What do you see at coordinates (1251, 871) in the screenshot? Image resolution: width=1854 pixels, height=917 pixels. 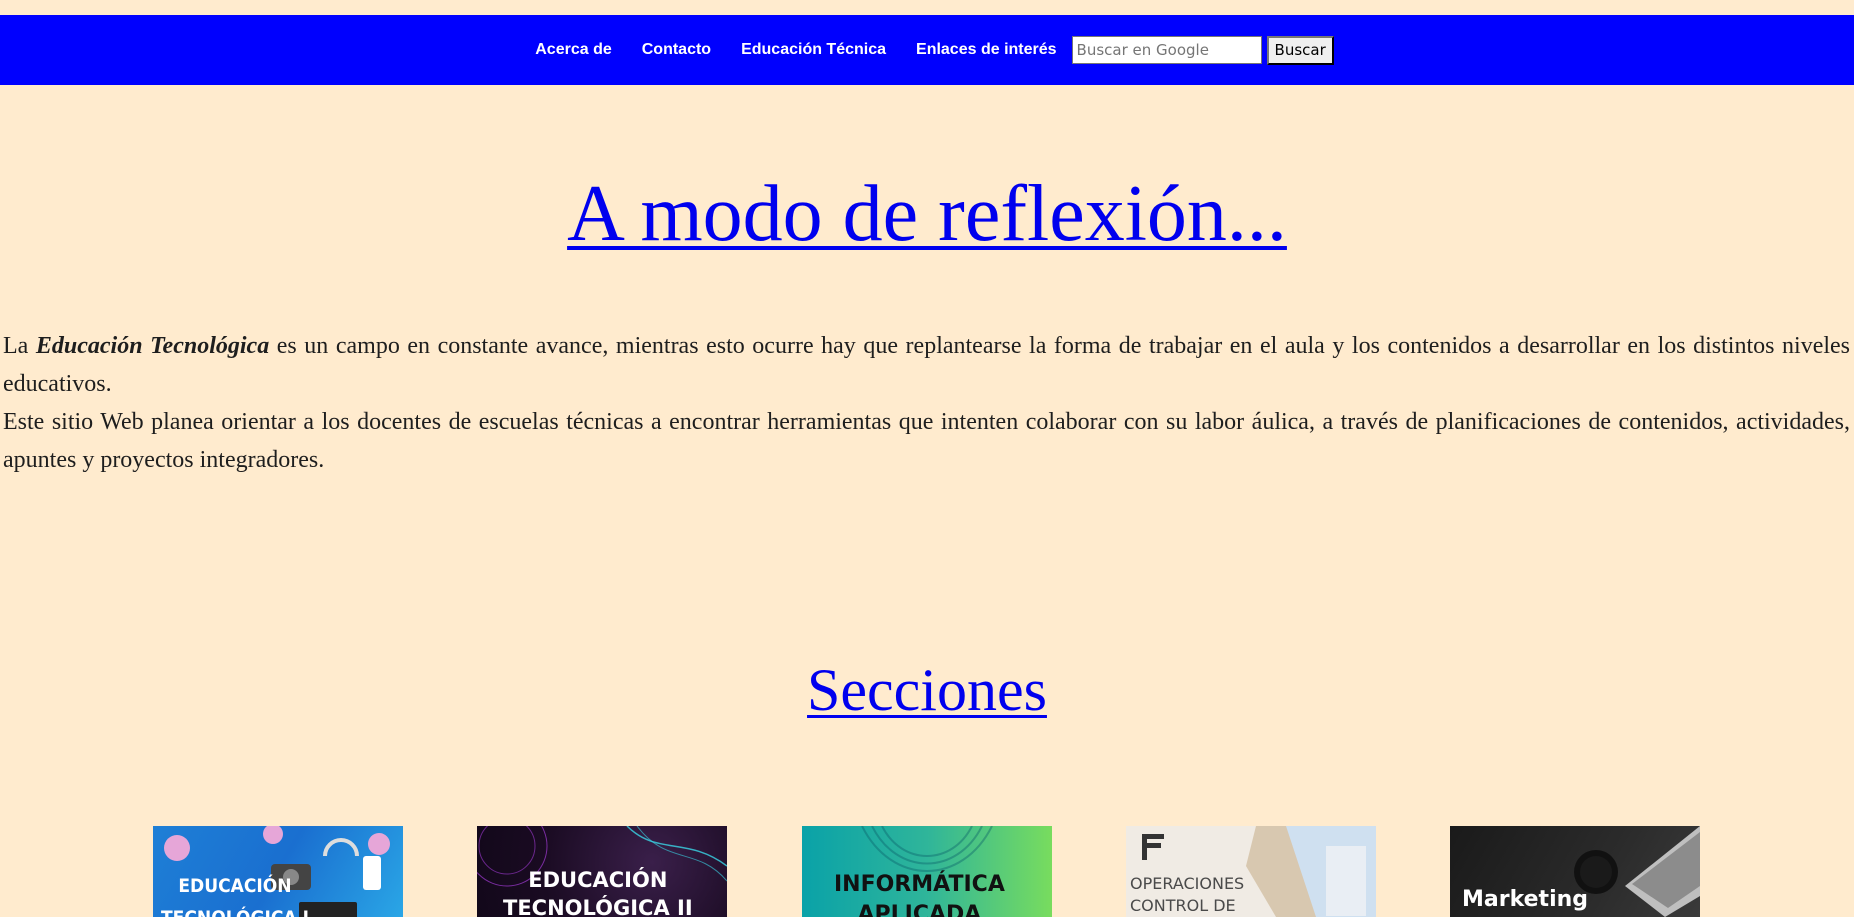 I see `section-card-operaciones-control: OPERACIONES CONTROL DE` at bounding box center [1251, 871].